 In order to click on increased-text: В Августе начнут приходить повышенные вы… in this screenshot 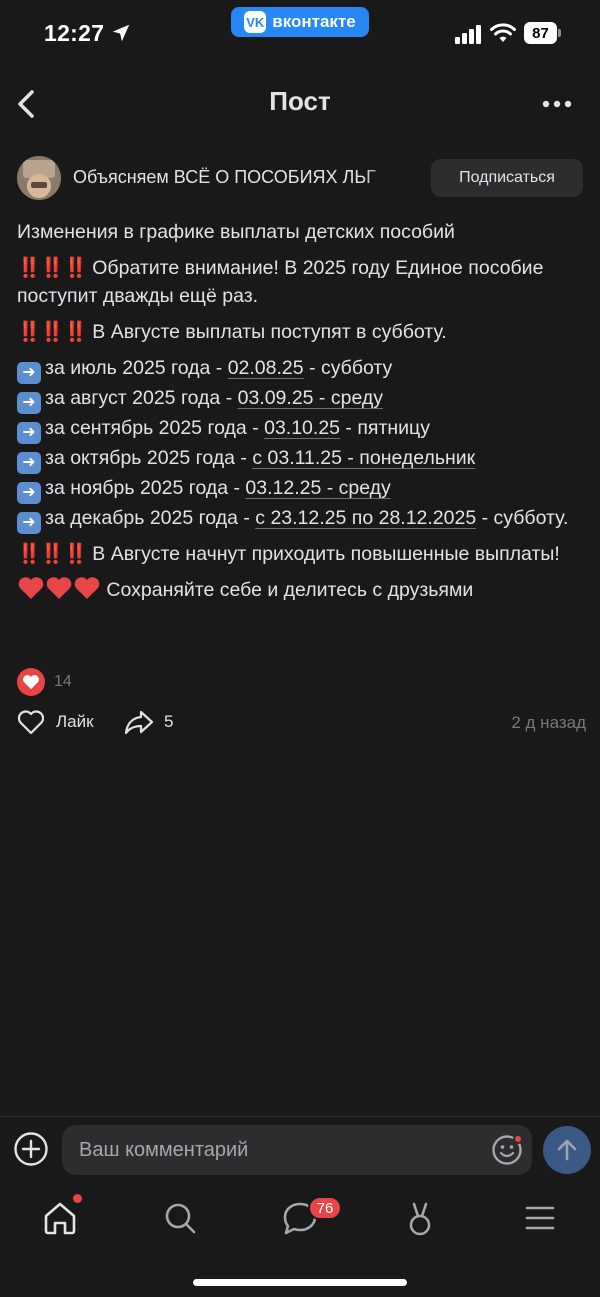, I will do `click(326, 554)`.